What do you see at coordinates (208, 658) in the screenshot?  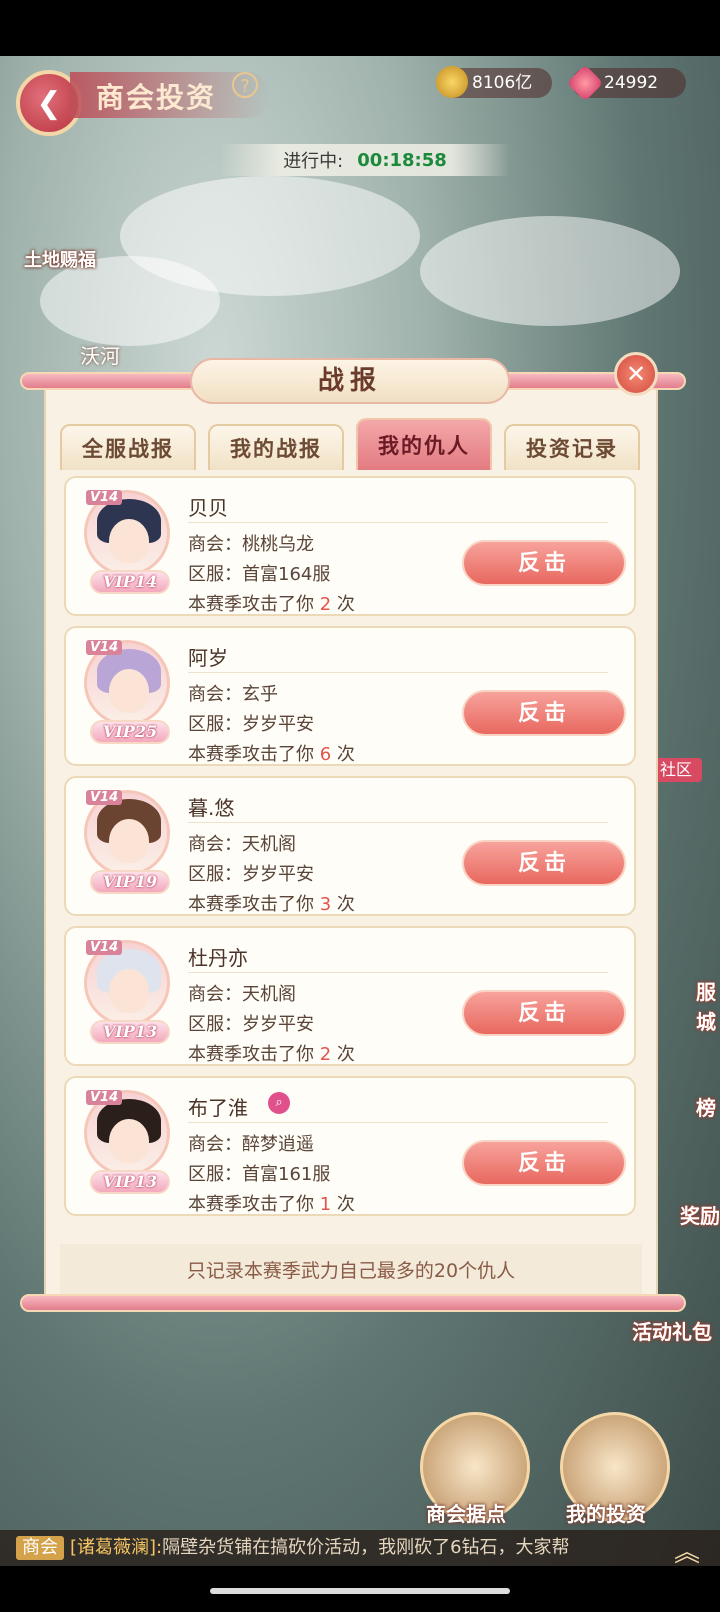 I see `enemy-name: 阿岁` at bounding box center [208, 658].